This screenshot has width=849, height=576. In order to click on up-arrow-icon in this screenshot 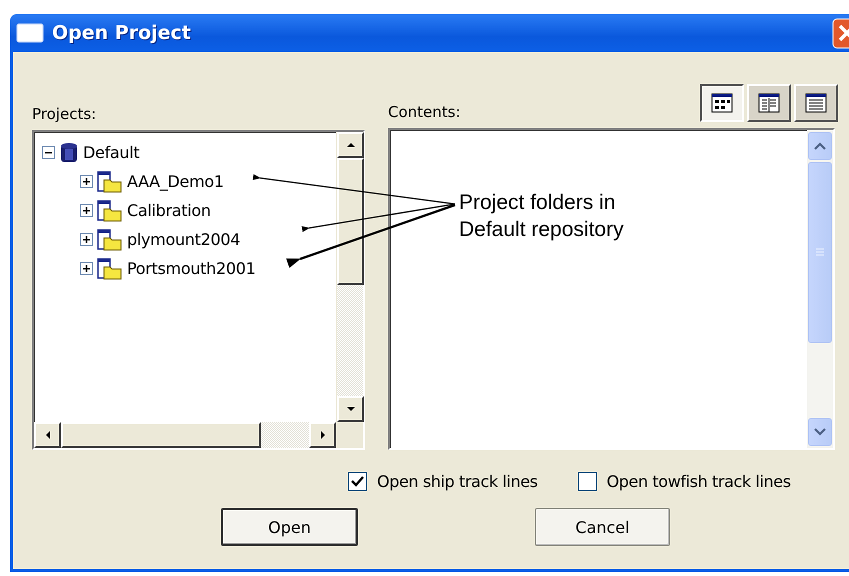, I will do `click(351, 145)`.